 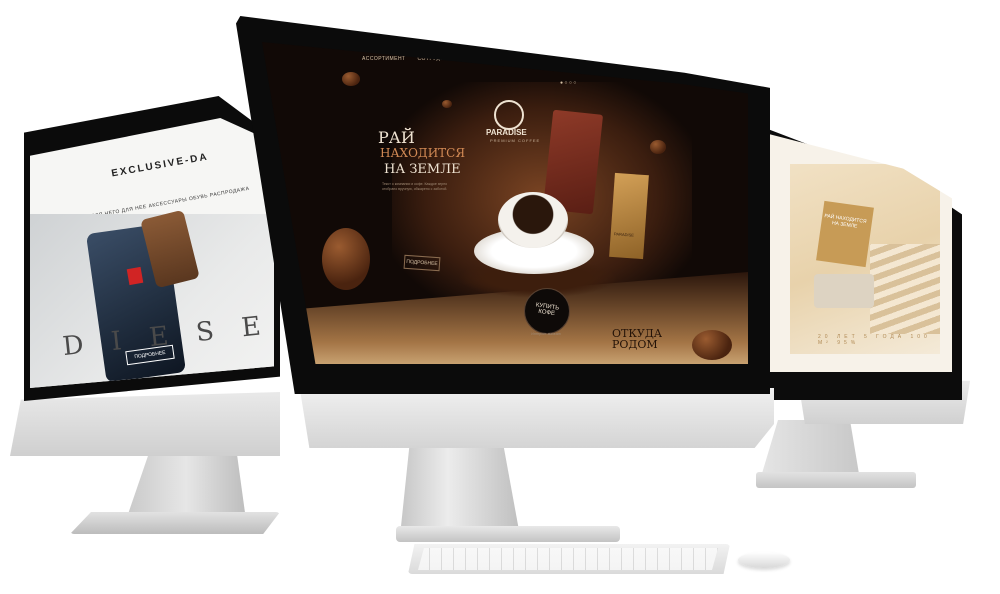 What do you see at coordinates (175, 523) in the screenshot?
I see `left-imac-stand-foot` at bounding box center [175, 523].